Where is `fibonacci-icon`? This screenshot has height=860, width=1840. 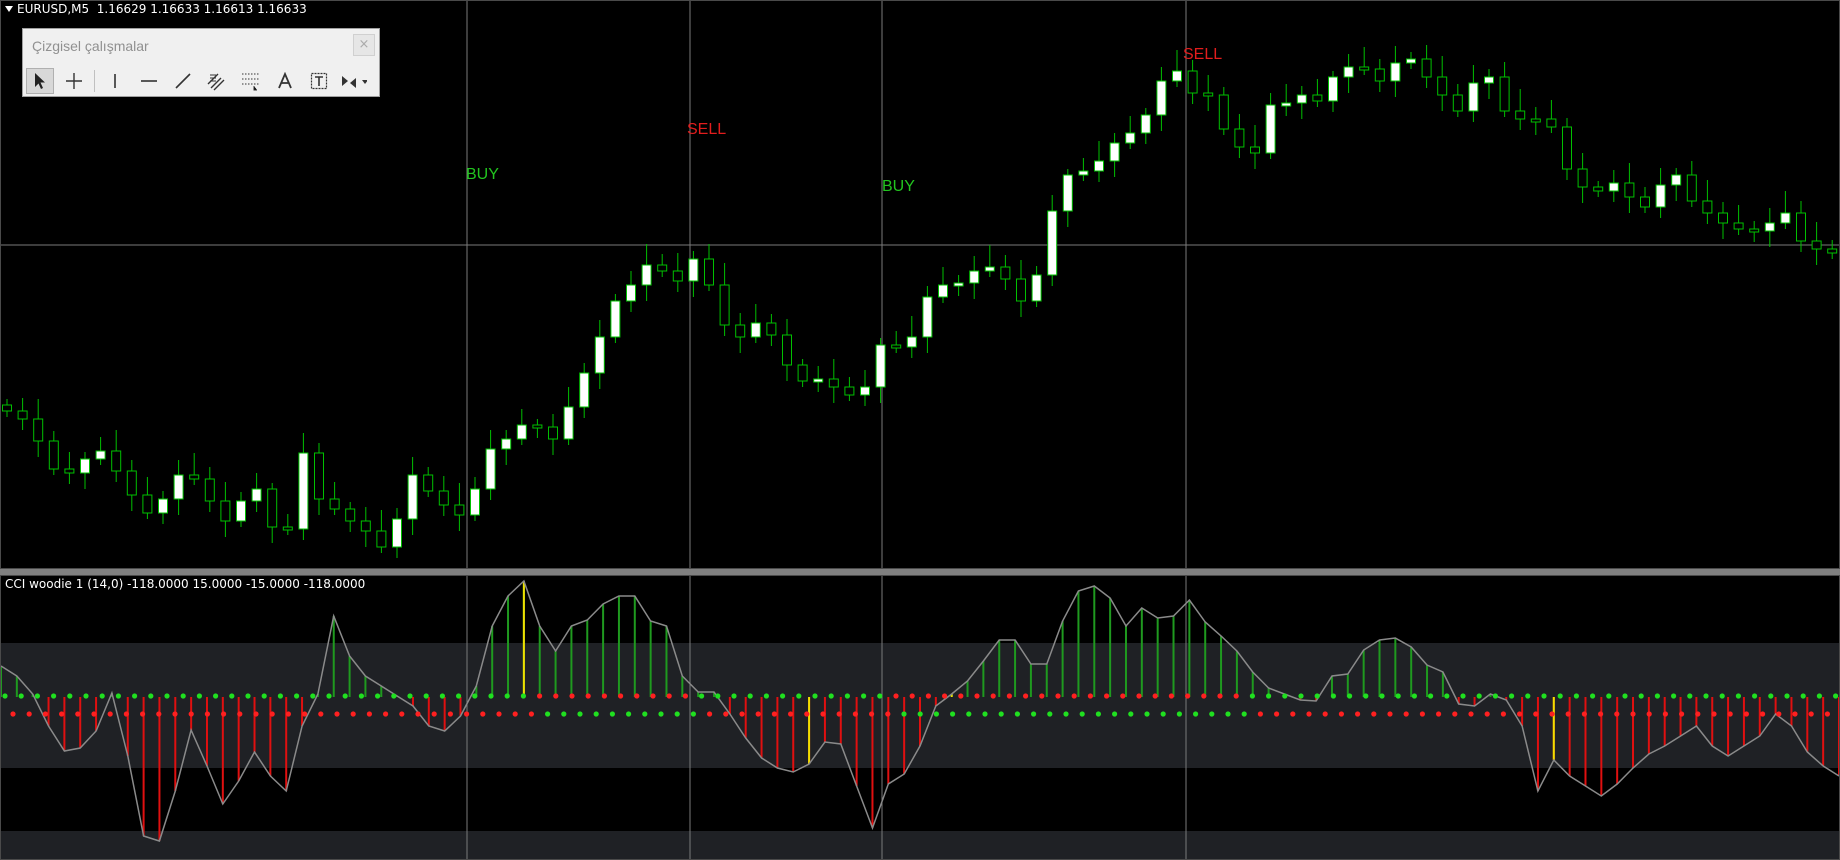 fibonacci-icon is located at coordinates (251, 82).